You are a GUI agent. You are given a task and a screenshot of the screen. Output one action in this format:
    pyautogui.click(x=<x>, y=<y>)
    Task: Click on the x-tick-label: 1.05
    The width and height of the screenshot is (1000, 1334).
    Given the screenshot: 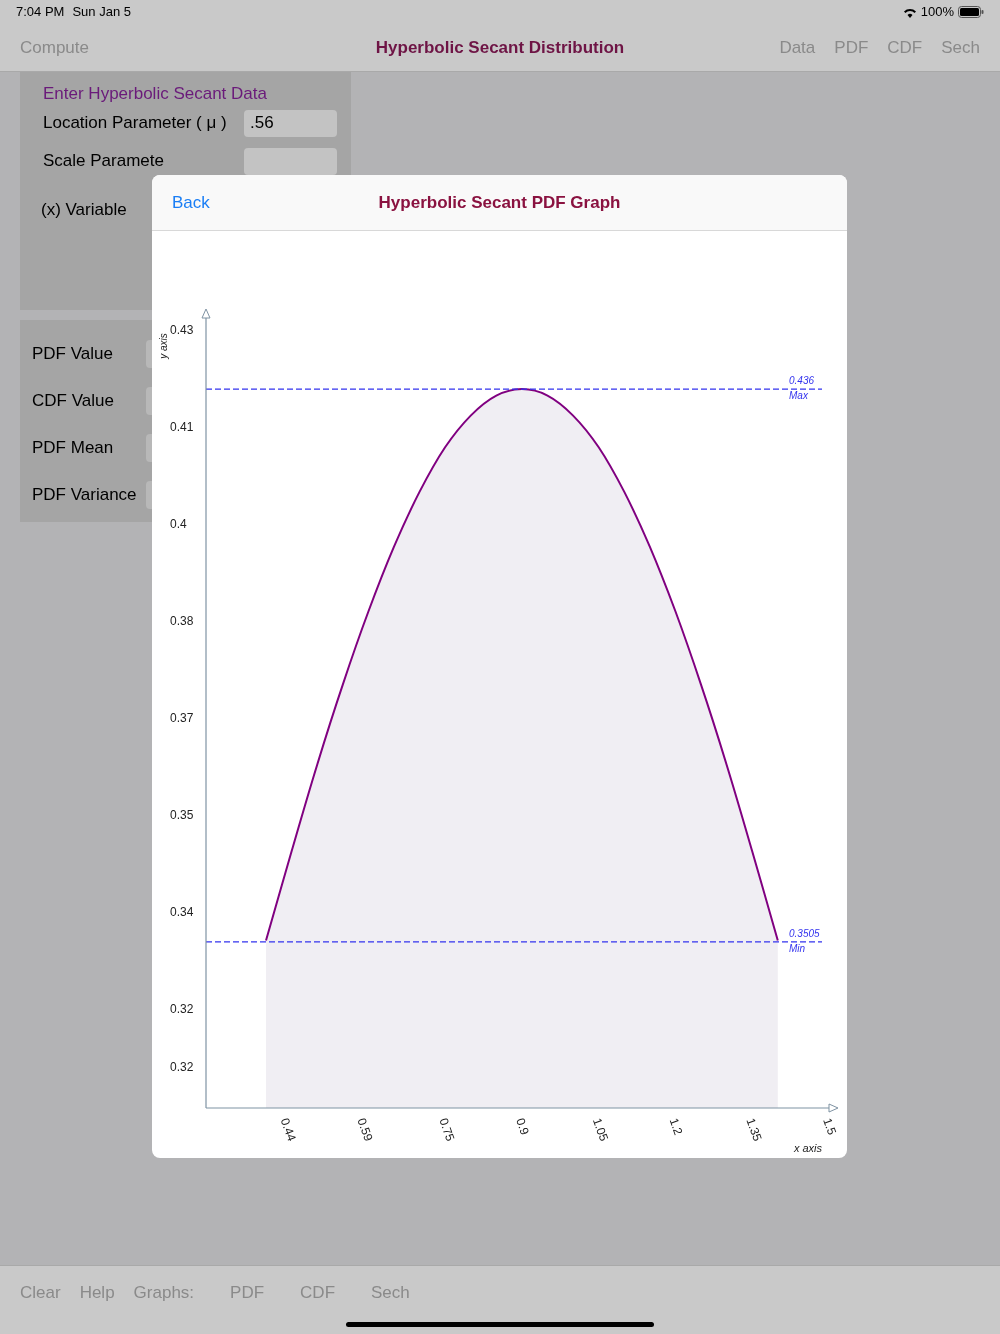 What is the action you would take?
    pyautogui.click(x=600, y=1129)
    